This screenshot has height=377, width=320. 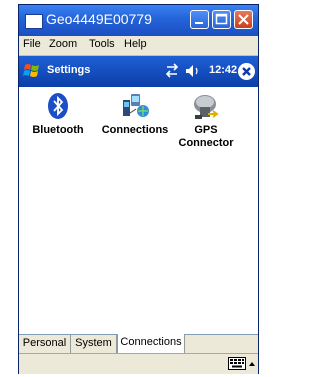 I want to click on app-label-line2: Connector, so click(x=206, y=143).